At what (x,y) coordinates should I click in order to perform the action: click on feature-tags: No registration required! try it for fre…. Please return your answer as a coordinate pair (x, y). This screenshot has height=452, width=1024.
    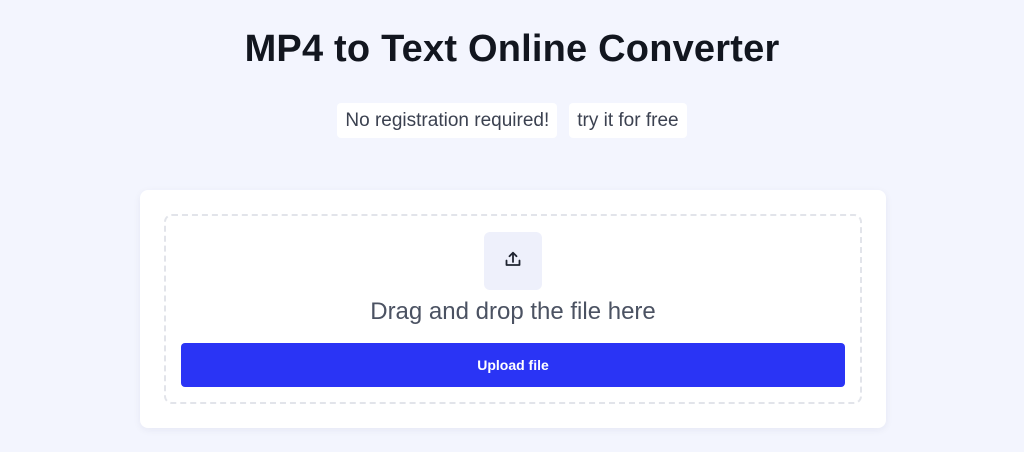
    Looking at the image, I should click on (512, 120).